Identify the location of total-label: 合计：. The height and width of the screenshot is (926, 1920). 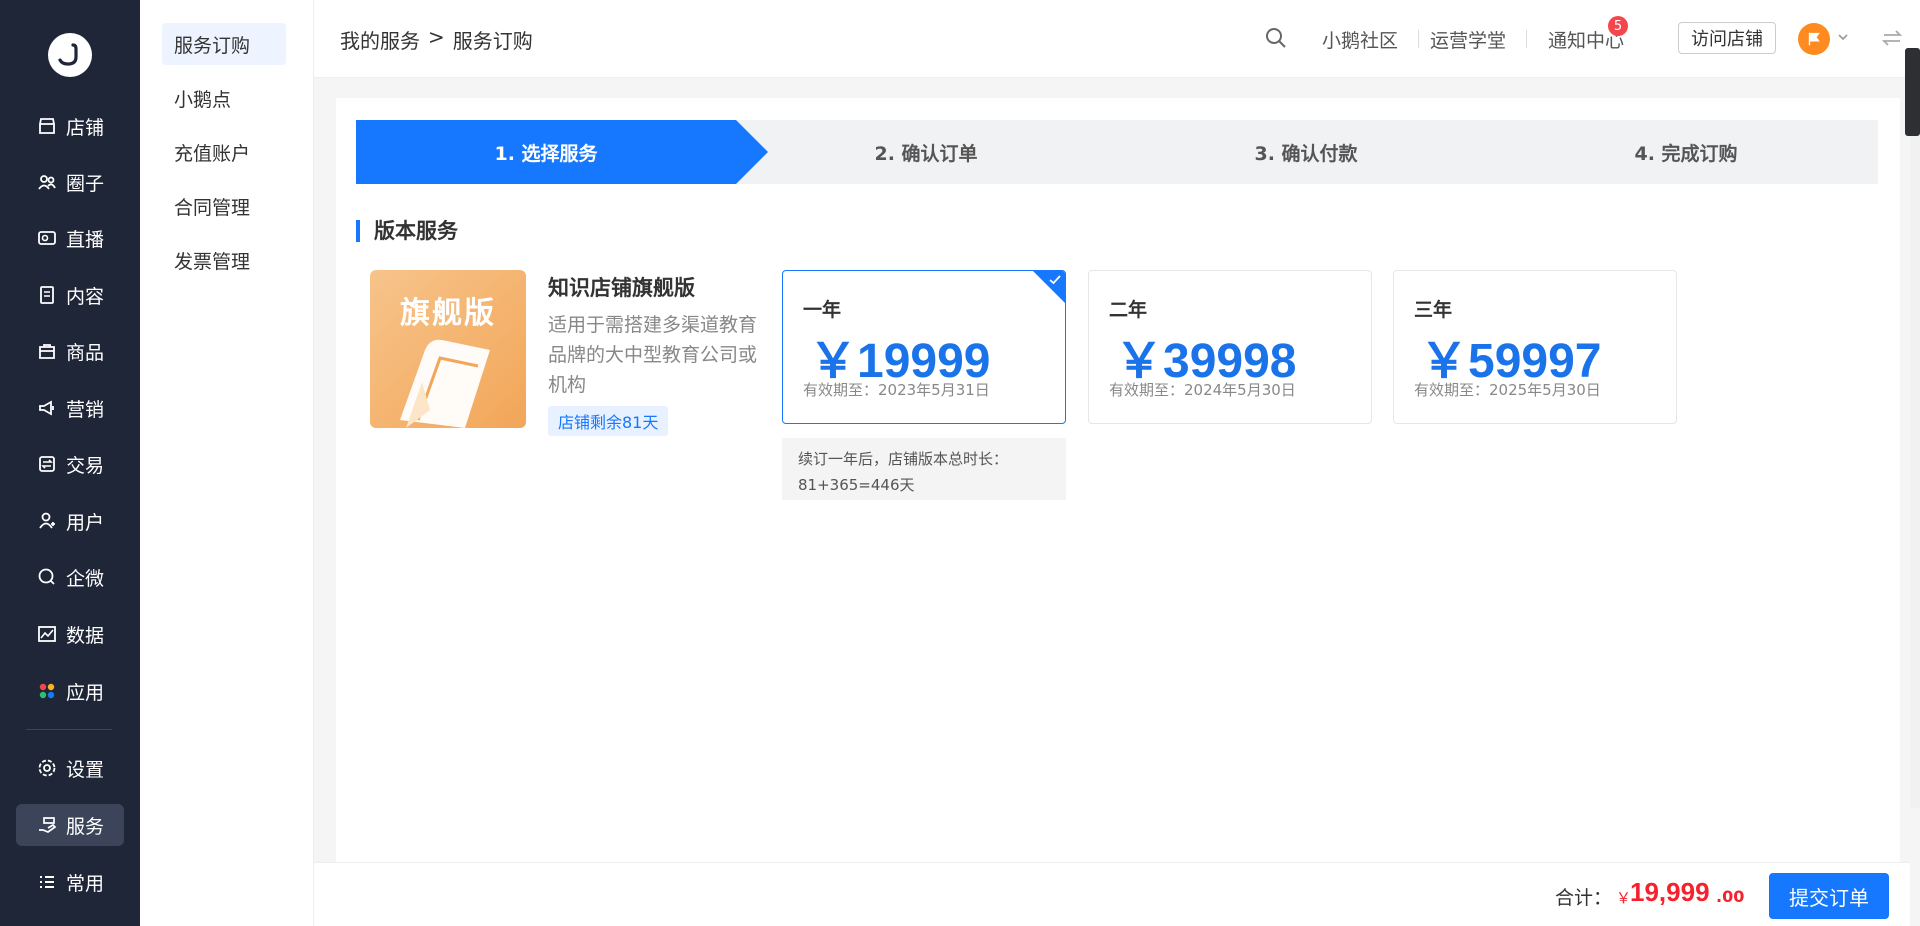
(1584, 898).